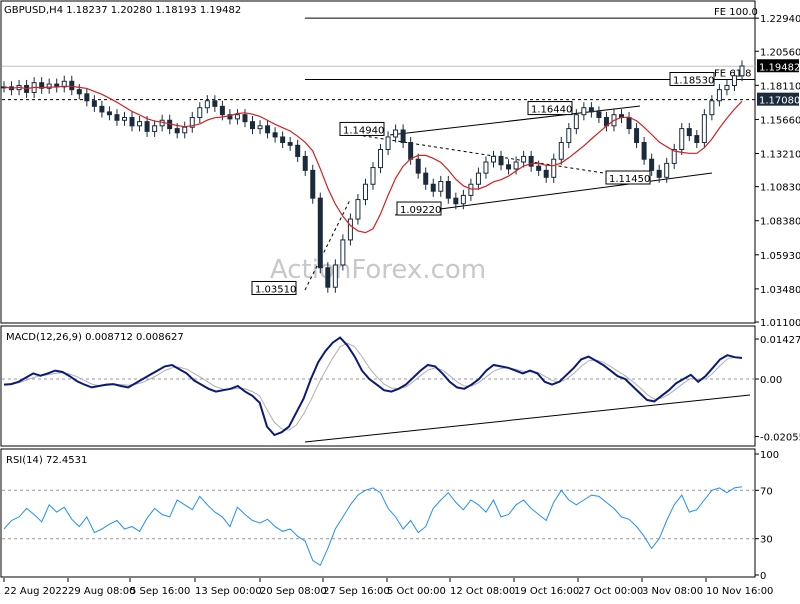  Describe the element at coordinates (780, 256) in the screenshot. I see `price-y-tick-label: 1.05930` at that location.